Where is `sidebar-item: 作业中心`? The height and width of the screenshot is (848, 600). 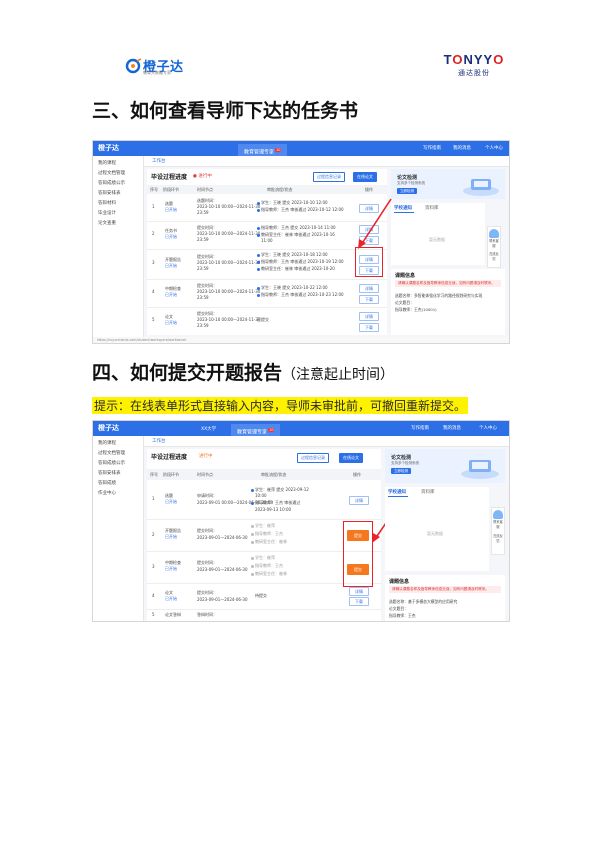 sidebar-item: 作业中心 is located at coordinates (118, 494).